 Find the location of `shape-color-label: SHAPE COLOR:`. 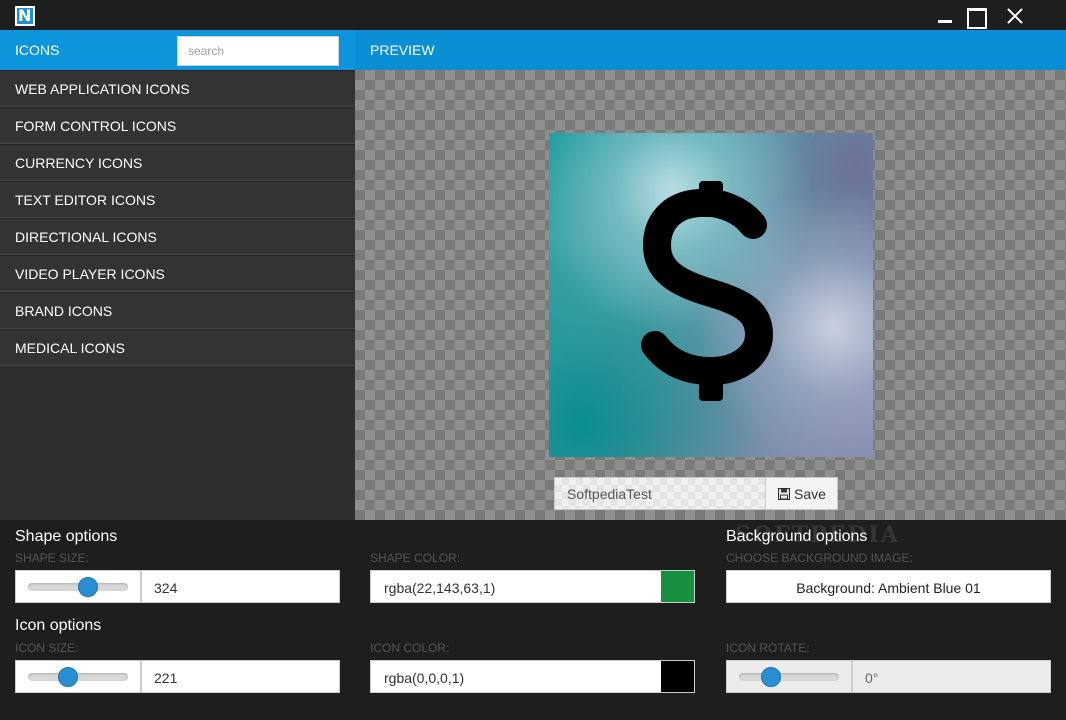

shape-color-label: SHAPE COLOR: is located at coordinates (415, 558).